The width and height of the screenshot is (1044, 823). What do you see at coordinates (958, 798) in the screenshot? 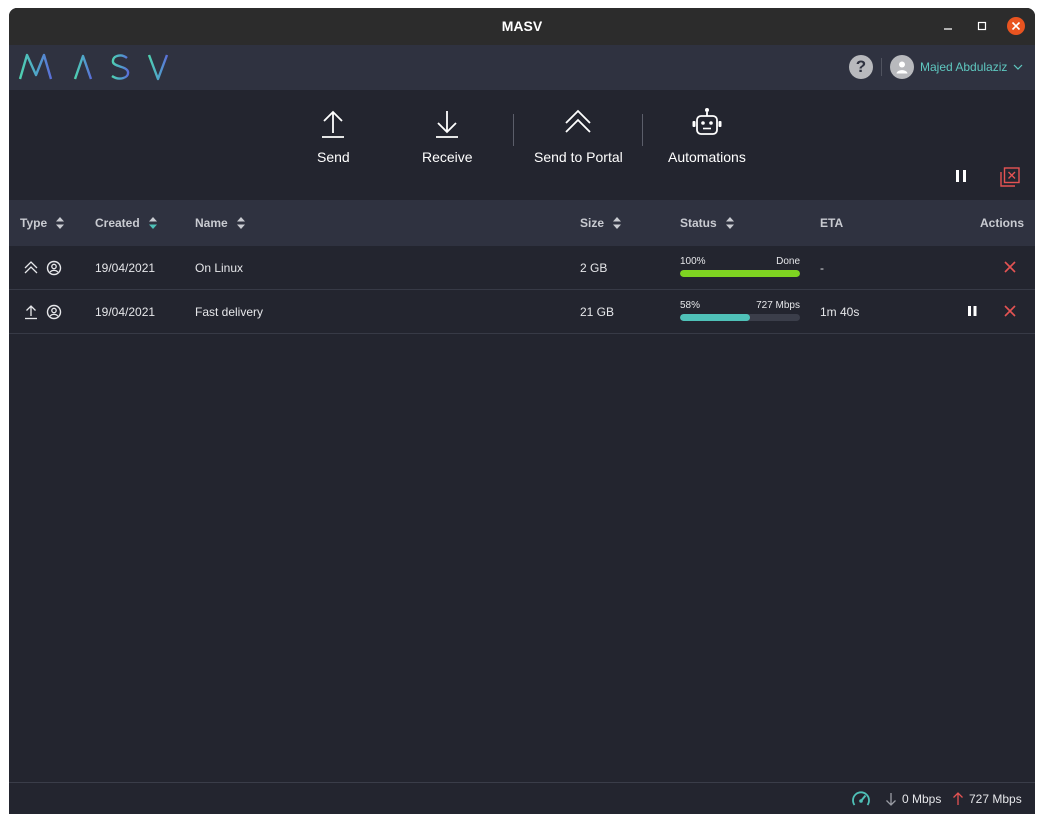
I see `arrow-up-icon` at bounding box center [958, 798].